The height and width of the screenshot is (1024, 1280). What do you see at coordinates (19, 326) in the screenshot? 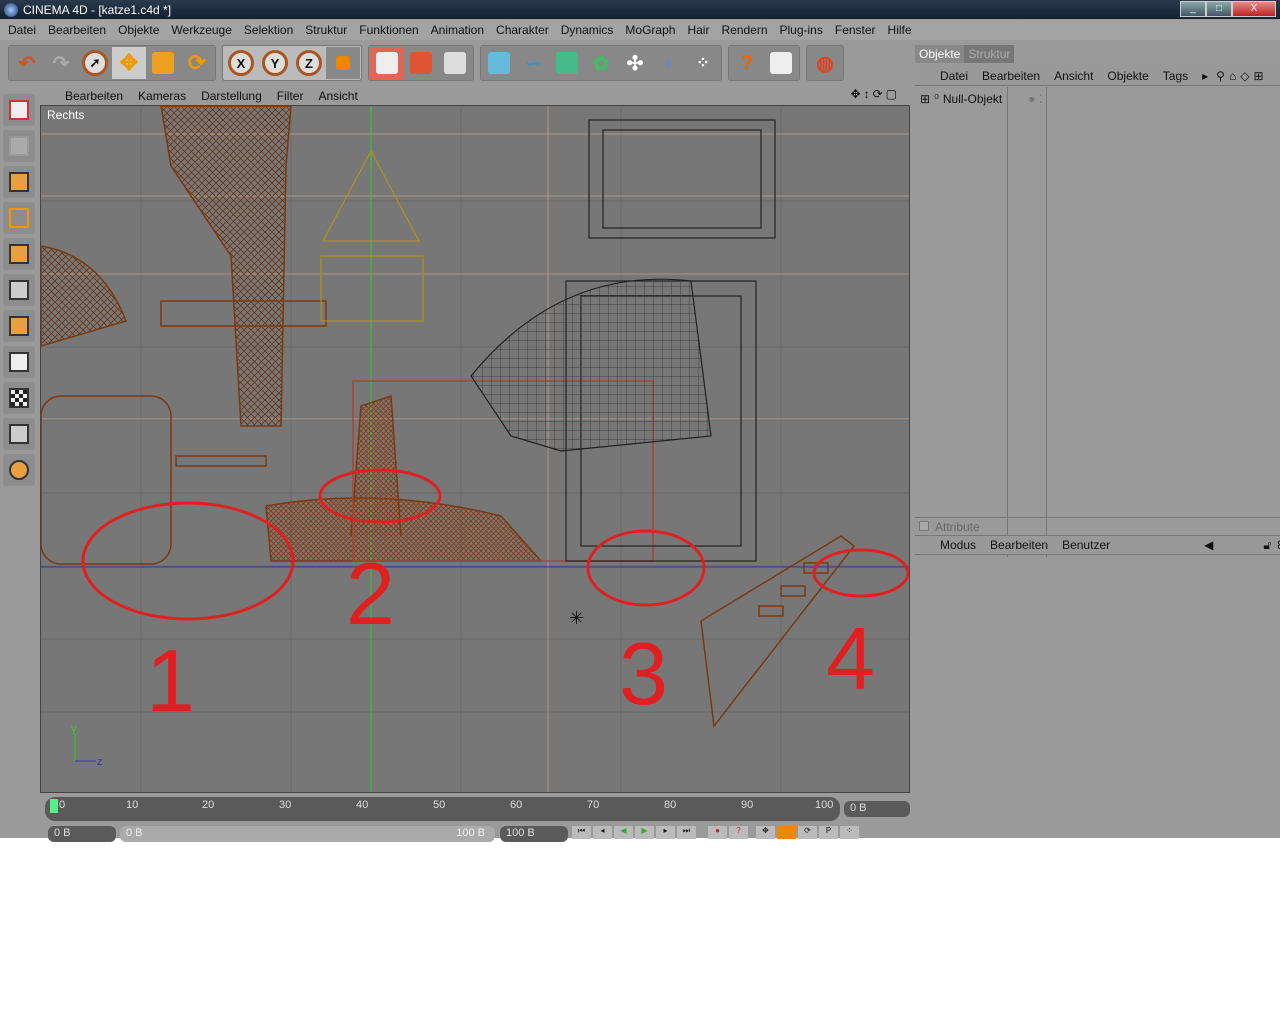
I see `polygons-mode-button` at bounding box center [19, 326].